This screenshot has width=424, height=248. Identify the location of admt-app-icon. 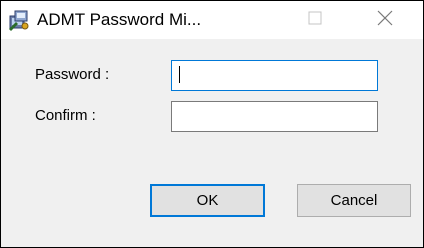
(19, 20).